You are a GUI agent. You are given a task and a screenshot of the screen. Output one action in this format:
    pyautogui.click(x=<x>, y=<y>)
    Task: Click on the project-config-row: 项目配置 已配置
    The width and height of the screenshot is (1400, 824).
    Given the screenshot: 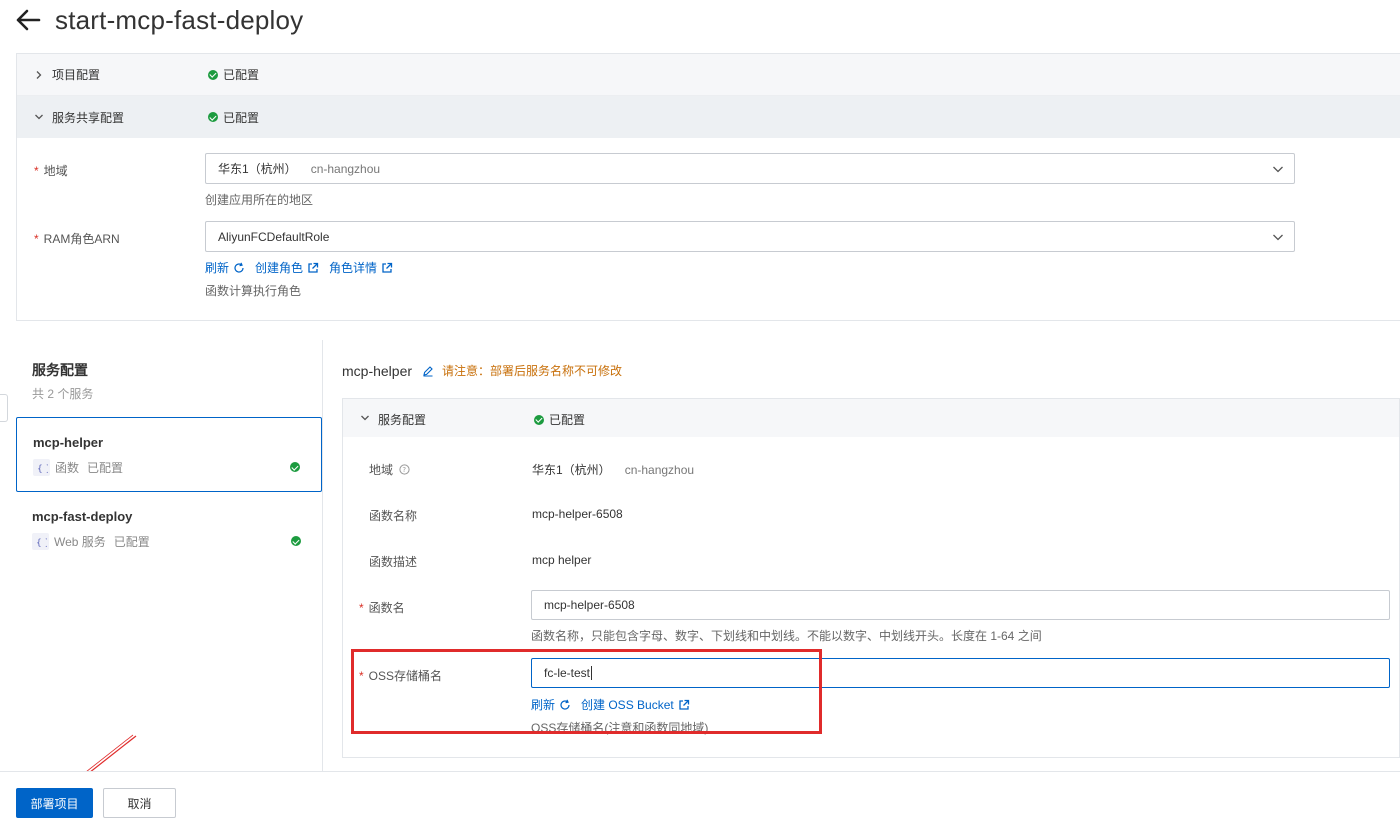 What is the action you would take?
    pyautogui.click(x=708, y=75)
    